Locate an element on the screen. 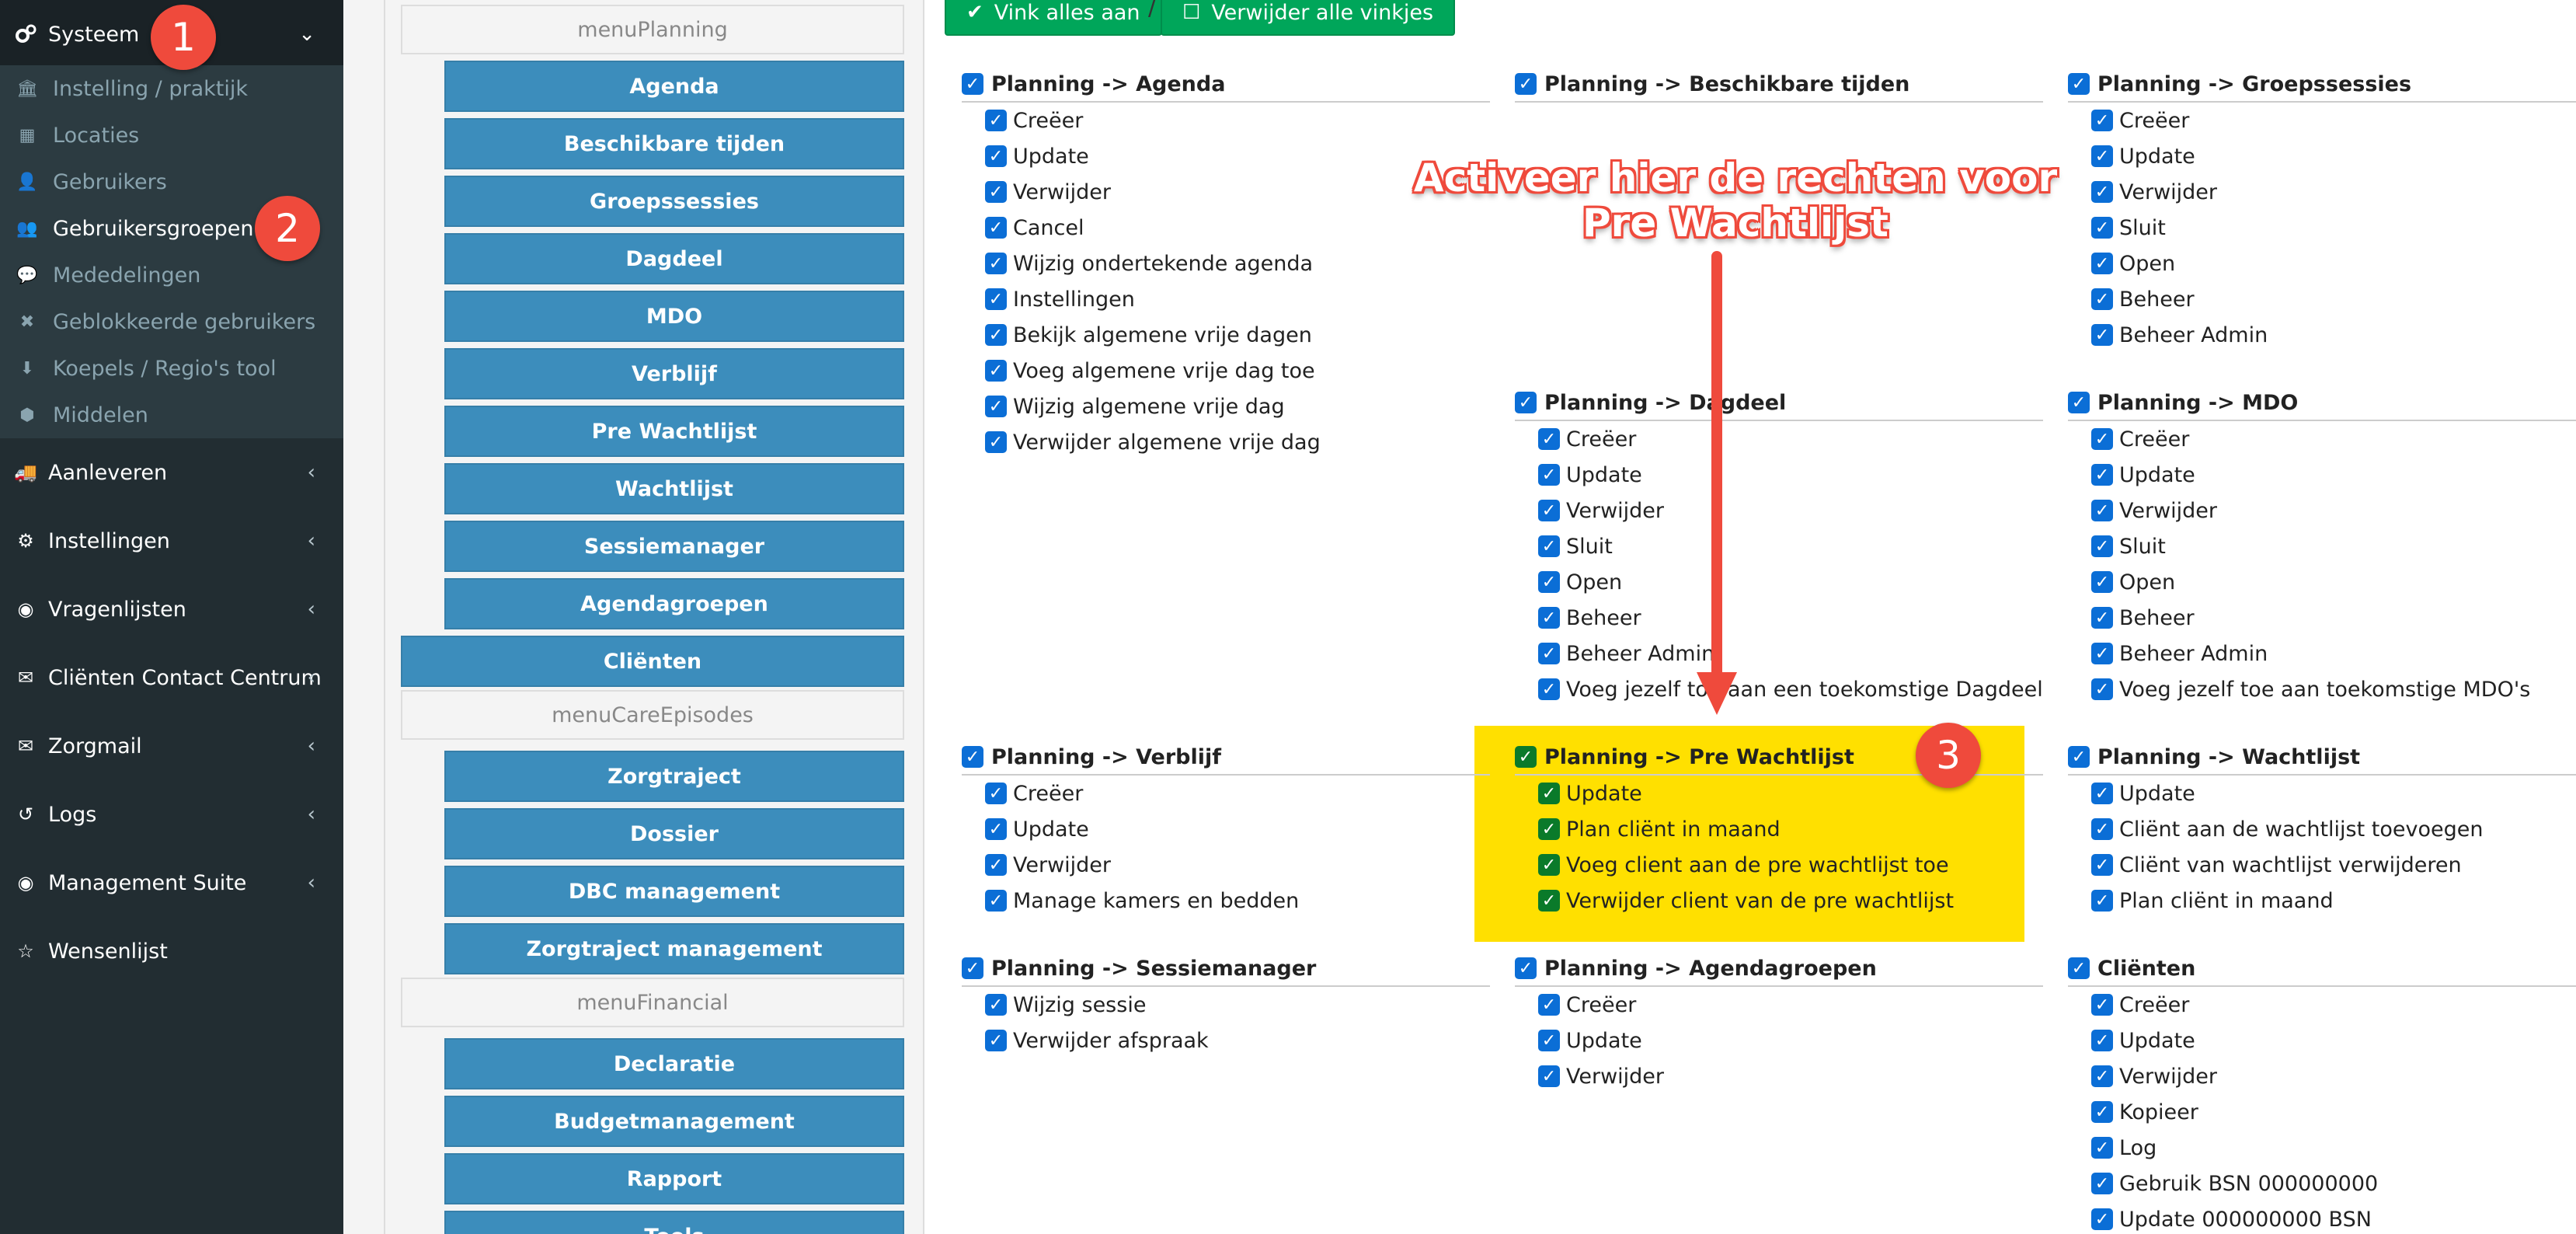 This screenshot has width=2576, height=1234. sidebar-item-2: ◉ Vragenlijsten ‹ is located at coordinates (171, 609).